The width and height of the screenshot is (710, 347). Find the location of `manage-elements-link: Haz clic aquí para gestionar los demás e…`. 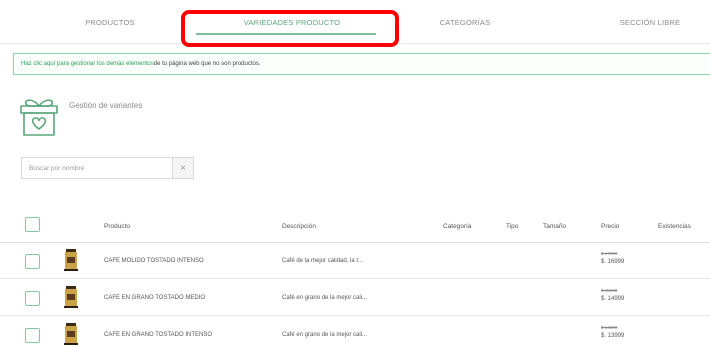

manage-elements-link: Haz clic aquí para gestionar los demás e… is located at coordinates (87, 64).